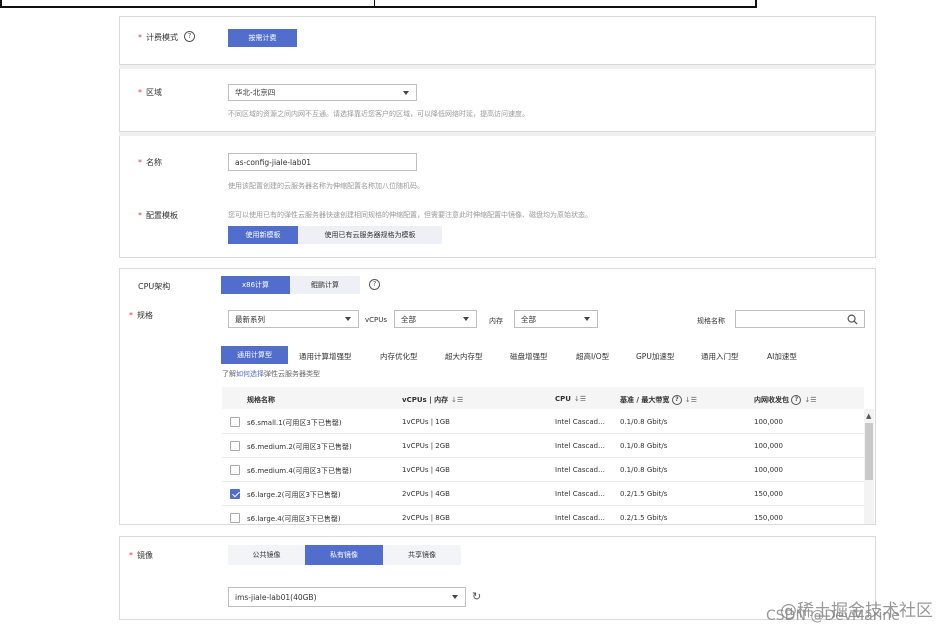 This screenshot has width=951, height=635. What do you see at coordinates (464, 356) in the screenshot?
I see `type-tab-large-memory: 超大内存型` at bounding box center [464, 356].